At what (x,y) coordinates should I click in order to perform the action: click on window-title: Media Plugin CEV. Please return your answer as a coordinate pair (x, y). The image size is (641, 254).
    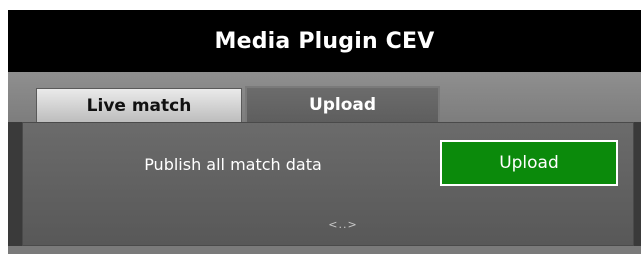
    Looking at the image, I should click on (324, 41).